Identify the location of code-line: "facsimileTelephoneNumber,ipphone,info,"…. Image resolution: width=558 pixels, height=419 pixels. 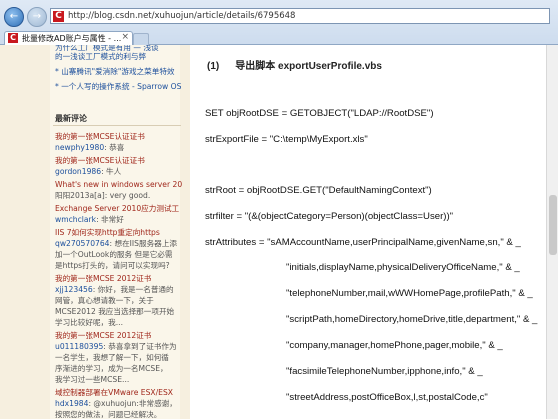
(384, 371).